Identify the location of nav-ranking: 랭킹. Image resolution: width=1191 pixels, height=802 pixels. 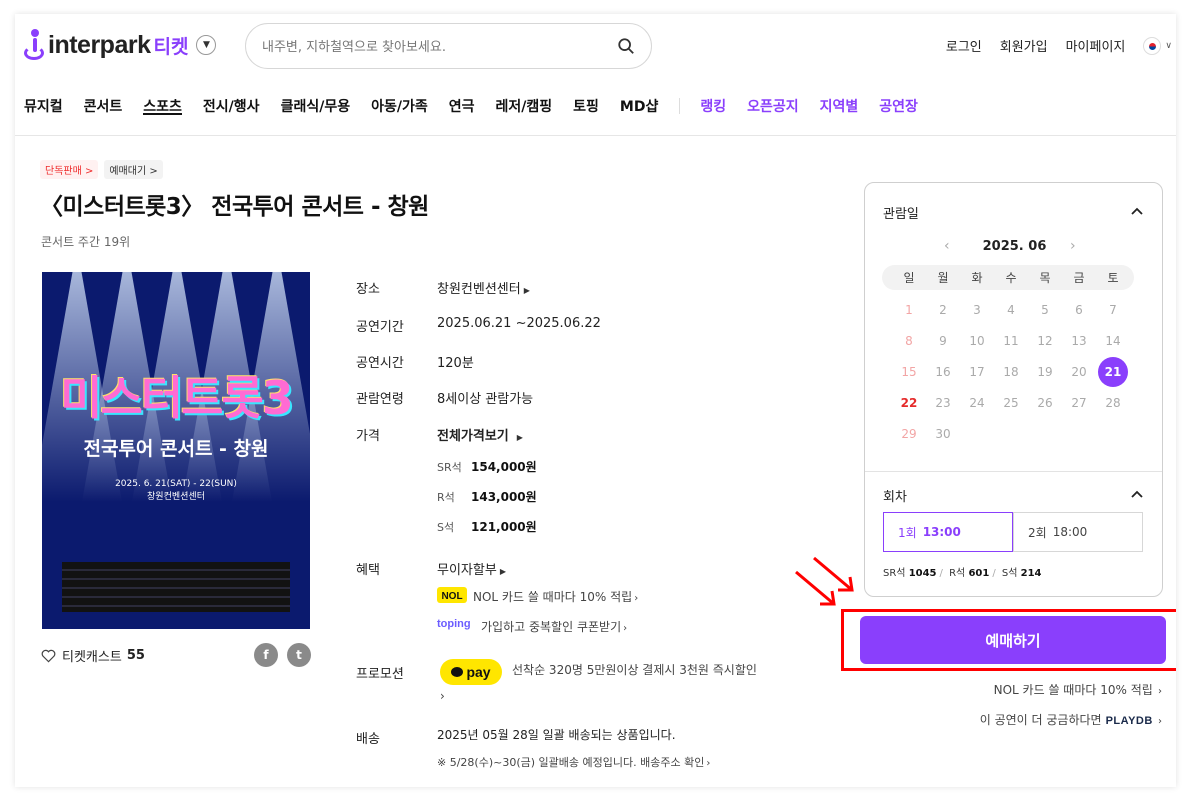
(713, 110).